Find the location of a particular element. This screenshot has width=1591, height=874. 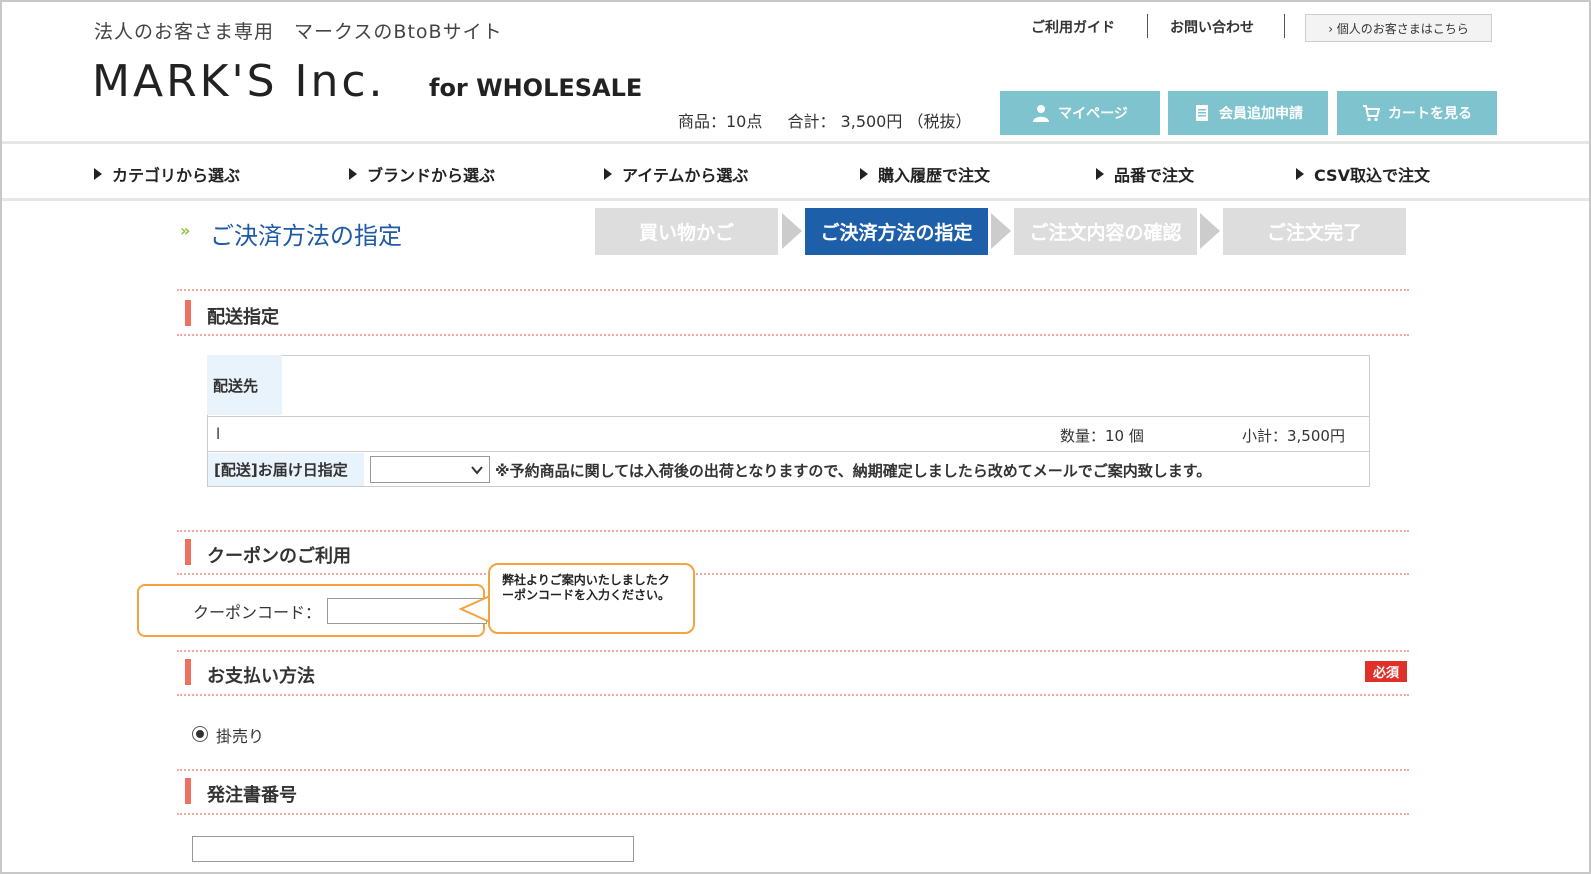

step-cart: 買い物かご is located at coordinates (686, 231).